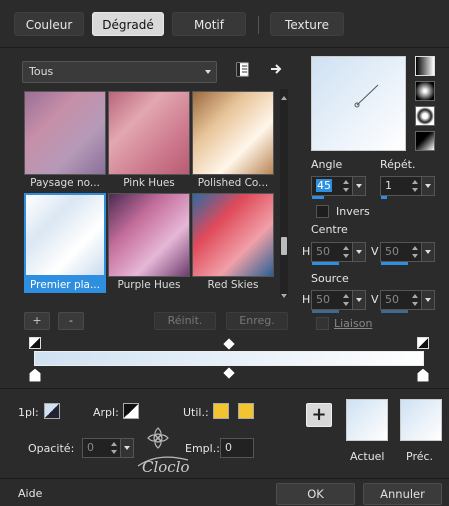 The height and width of the screenshot is (506, 449). What do you see at coordinates (128, 24) in the screenshot?
I see `tab-degrade: Dégradé` at bounding box center [128, 24].